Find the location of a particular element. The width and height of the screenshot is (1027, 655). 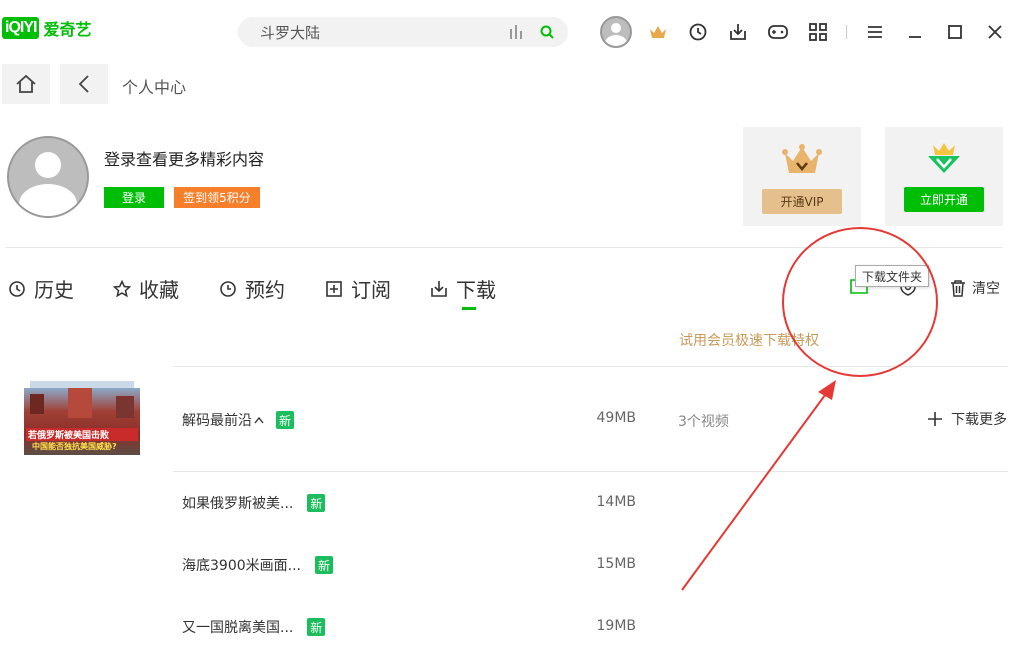

tab-label: 历史 is located at coordinates (54, 290).